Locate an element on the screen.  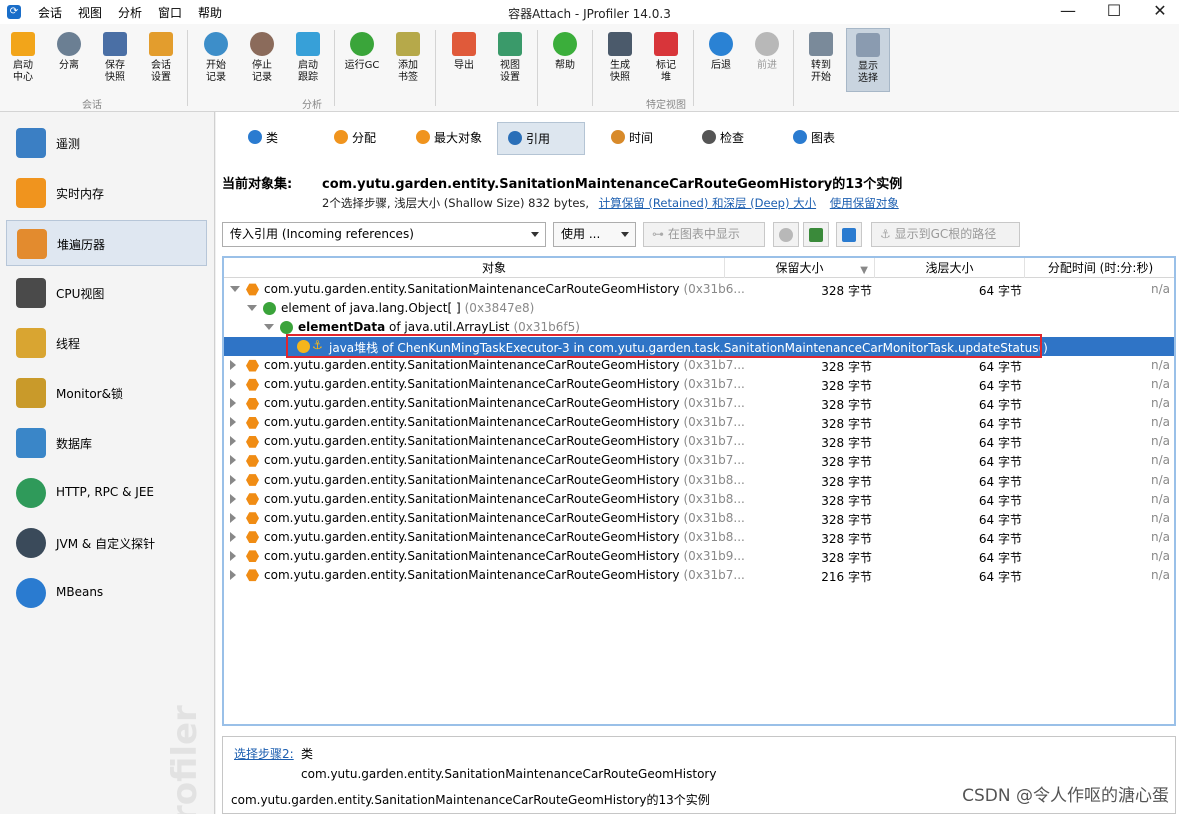
help-button: 帮助 is located at coordinates (565, 60).